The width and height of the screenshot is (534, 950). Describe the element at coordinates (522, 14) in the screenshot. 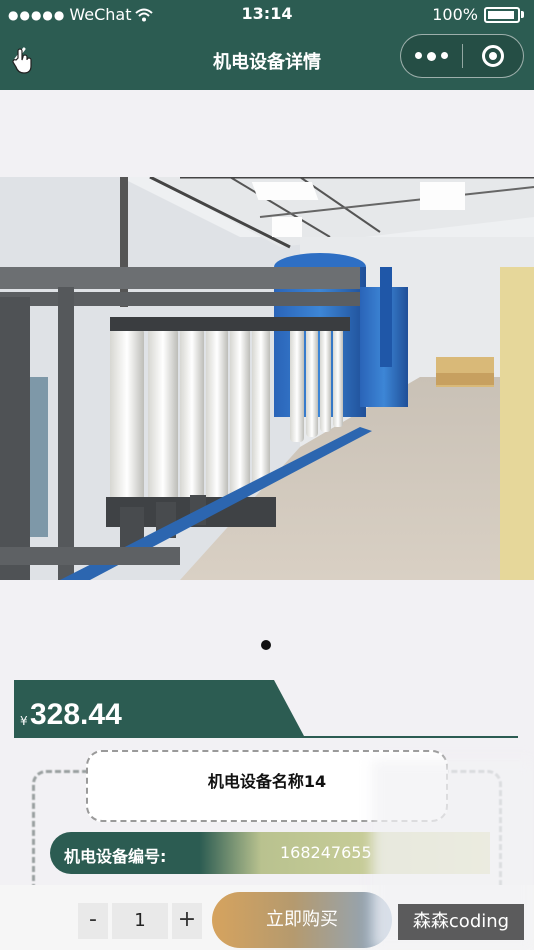

I see `battery-tip` at that location.